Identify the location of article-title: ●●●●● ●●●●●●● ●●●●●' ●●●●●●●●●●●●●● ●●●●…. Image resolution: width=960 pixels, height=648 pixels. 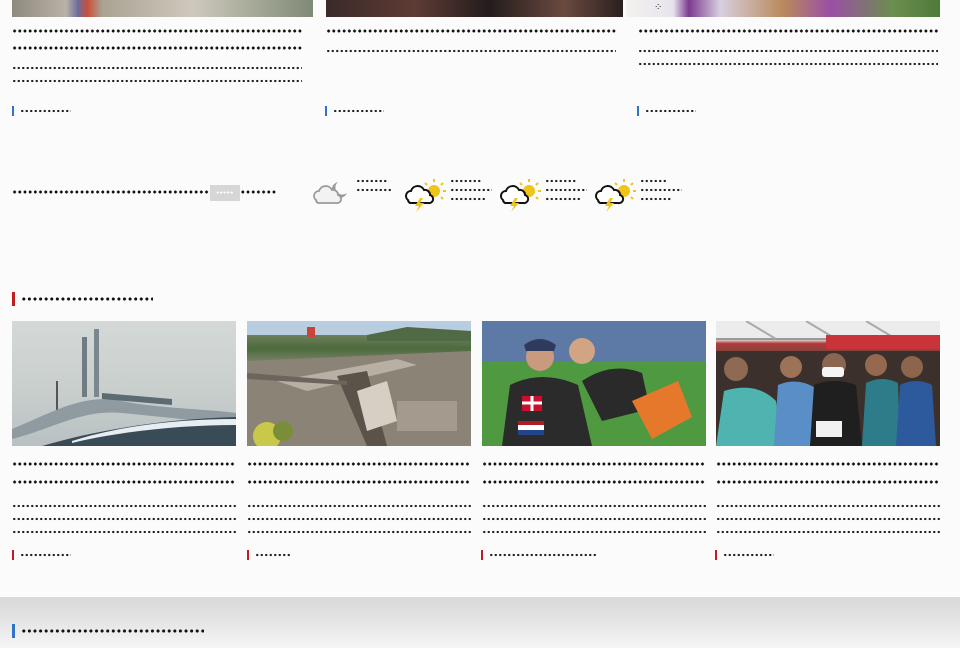
(471, 30).